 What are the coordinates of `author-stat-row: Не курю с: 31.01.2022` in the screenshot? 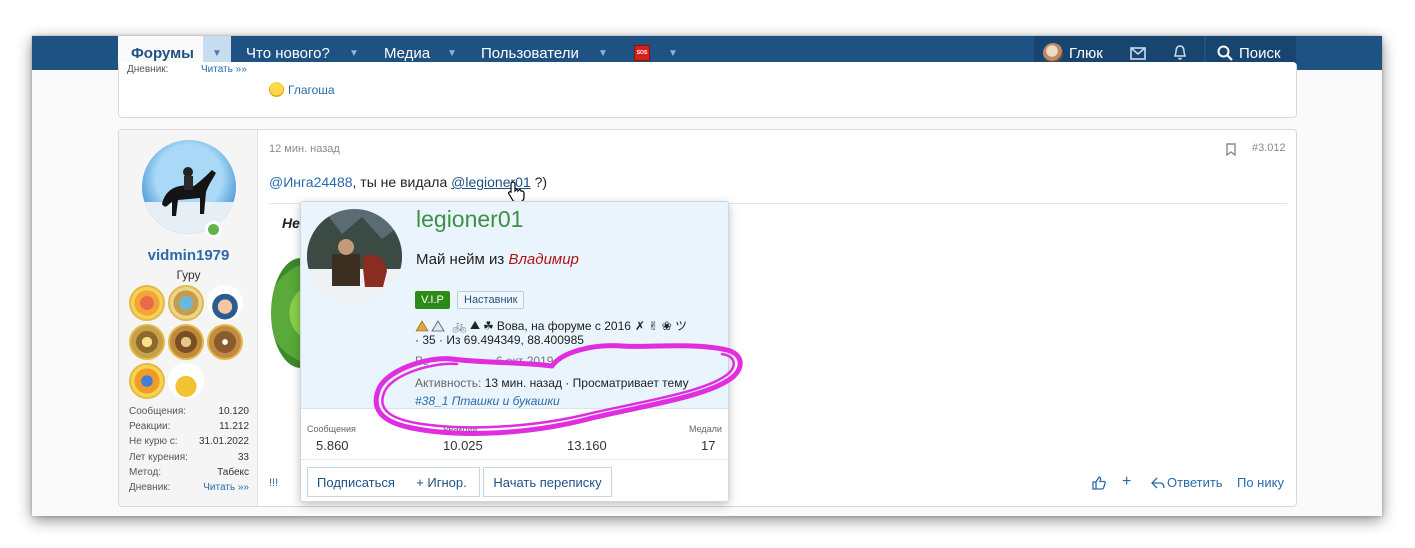 It's located at (189, 441).